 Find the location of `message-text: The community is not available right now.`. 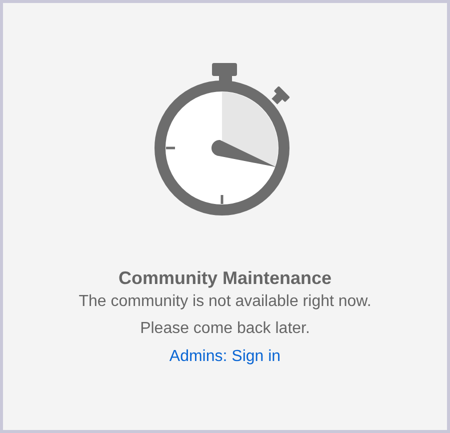

message-text: The community is not available right now. is located at coordinates (225, 302).